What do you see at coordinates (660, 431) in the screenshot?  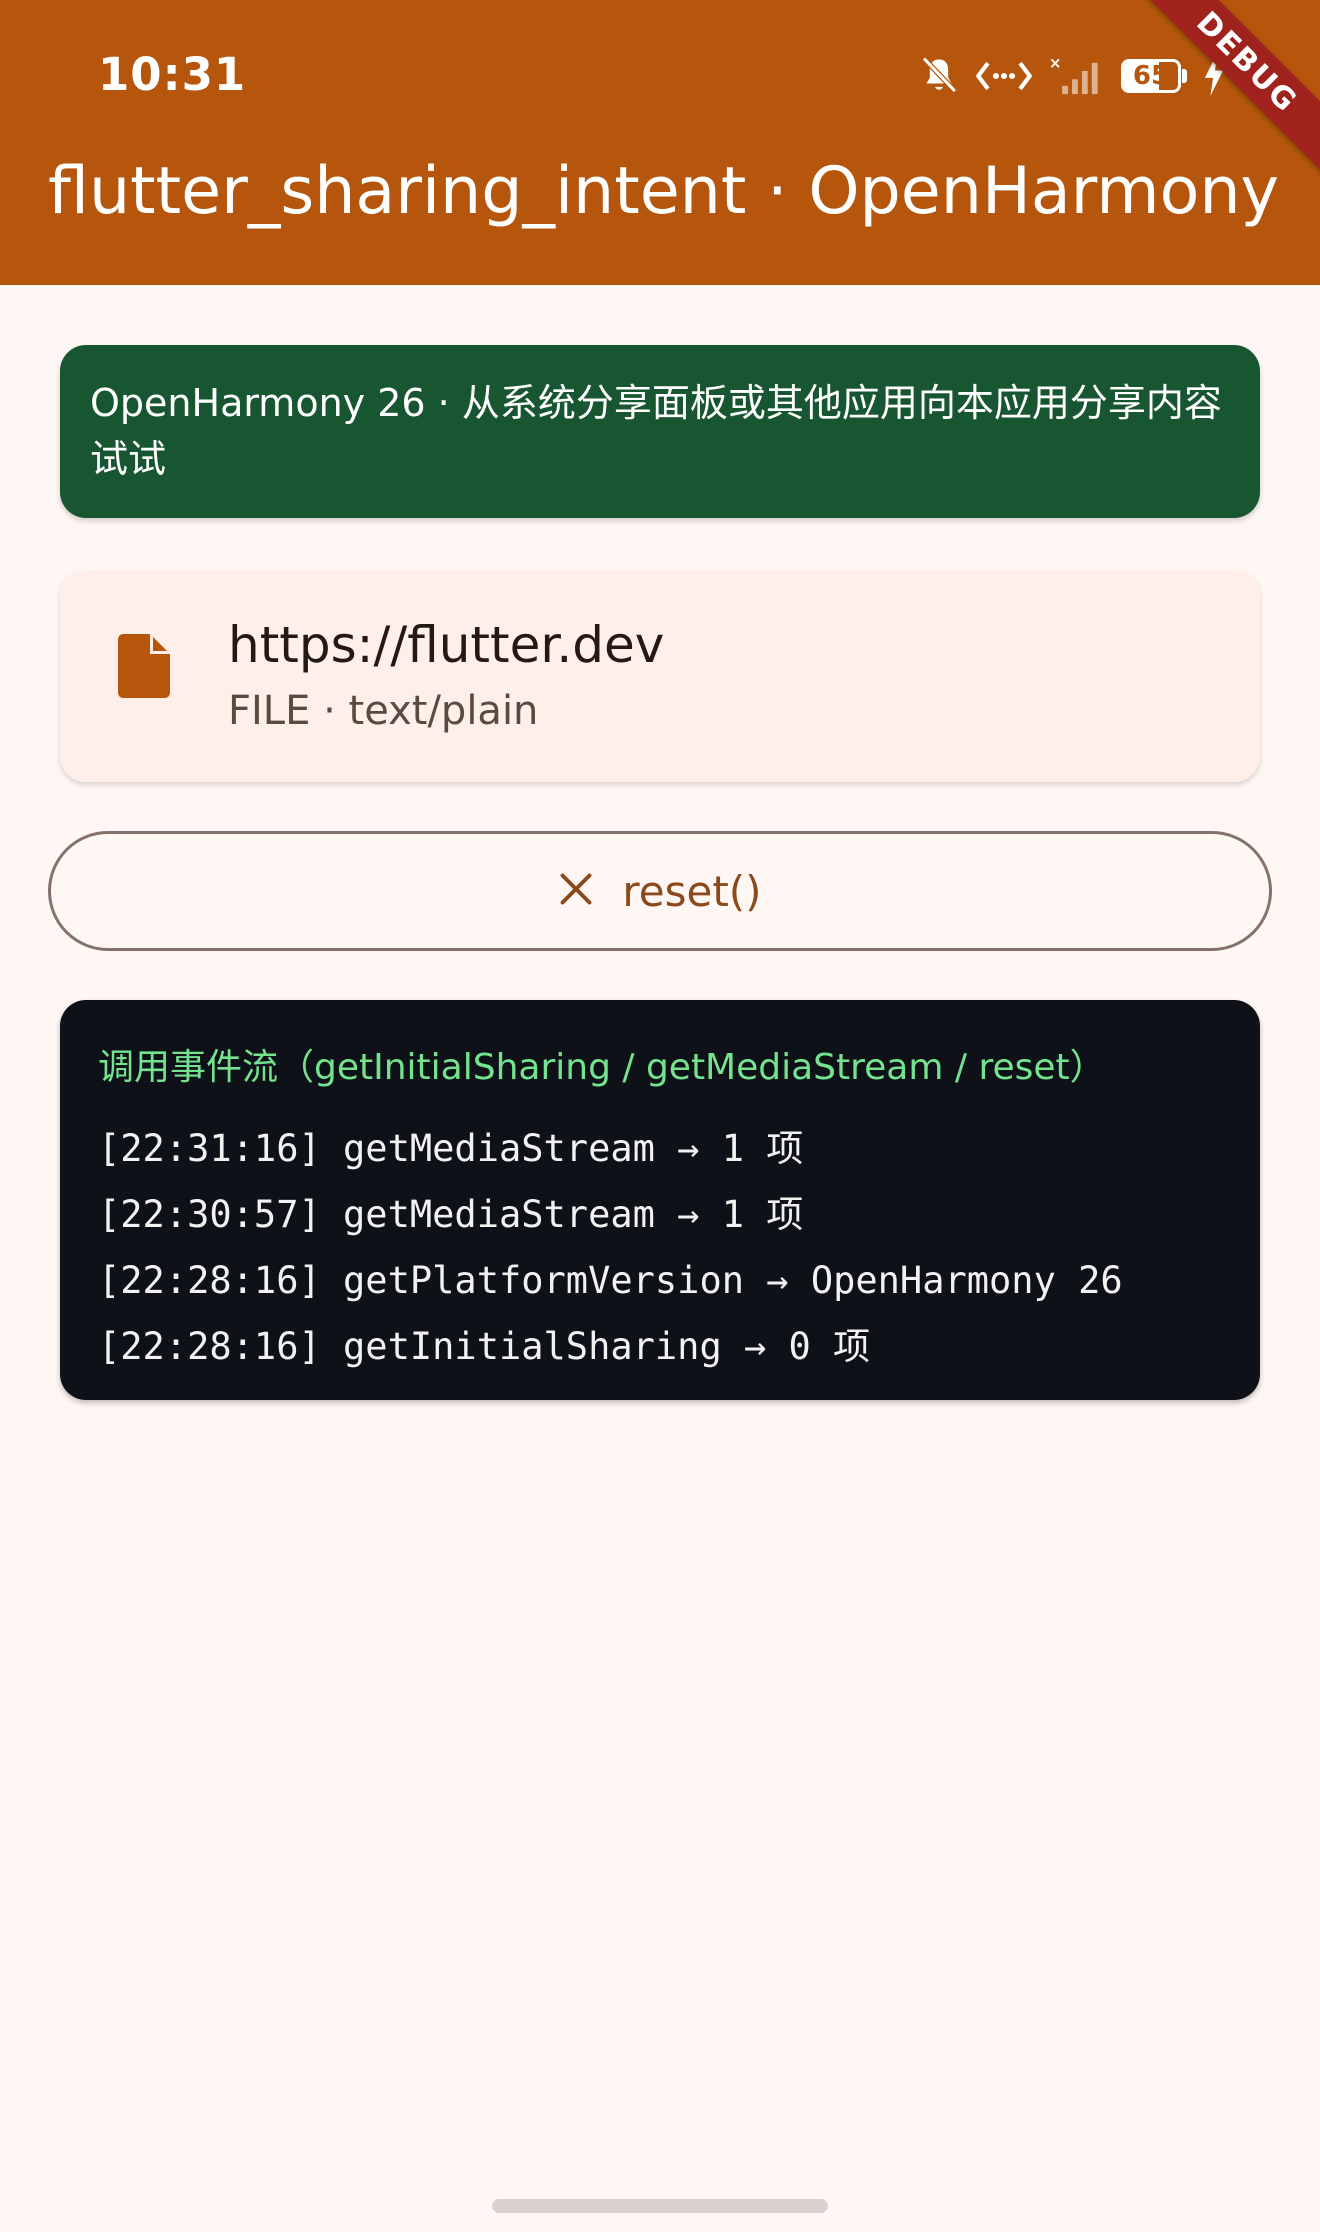 I see `info-banner: OpenHarmony 26 · 从系统分享面板或其他应用向本应用分享内容试试` at bounding box center [660, 431].